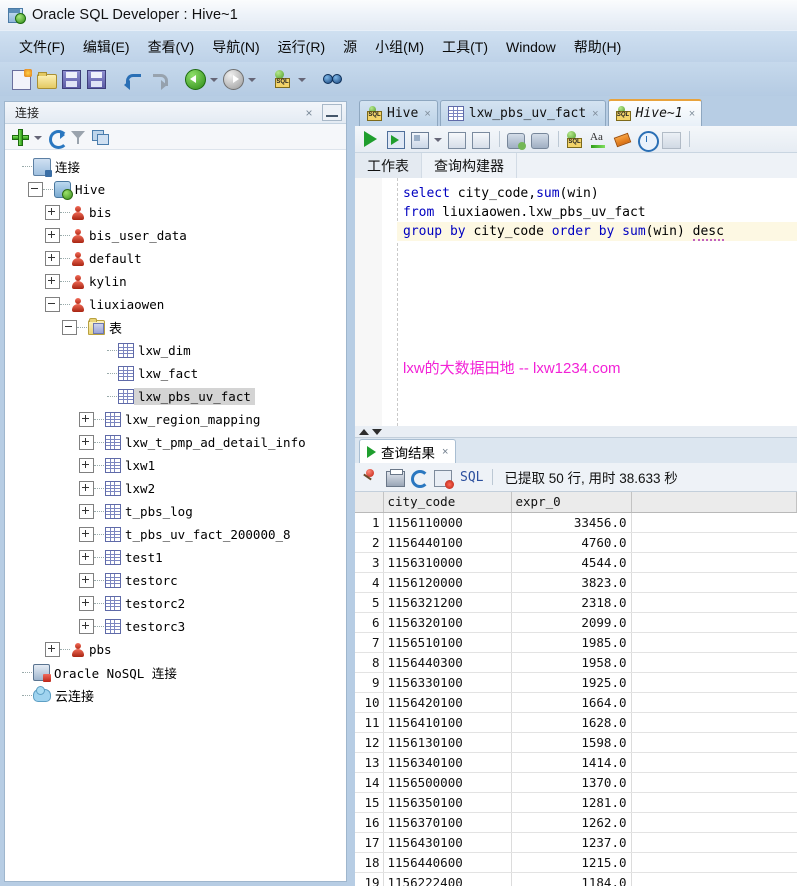  I want to click on sheet-tabstrip: 工作表 查询构建器, so click(576, 166).